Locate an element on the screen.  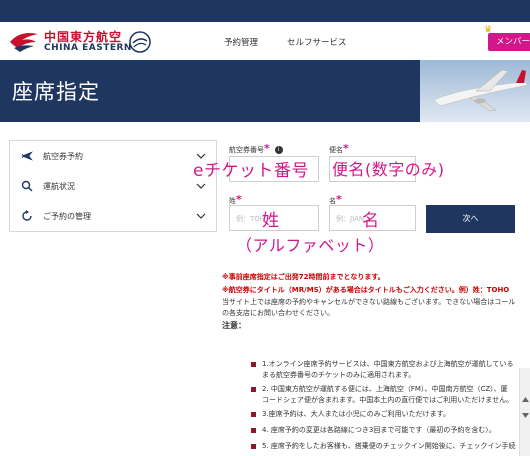
sidebar-item-label: 運航状況 is located at coordinates (59, 186).